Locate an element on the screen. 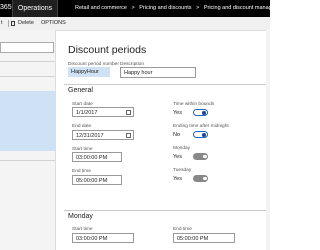 Image resolution: width=320 pixels, height=250 pixels. breadcrumb-pricing-management: Pricing and discount managem is located at coordinates (242, 8).